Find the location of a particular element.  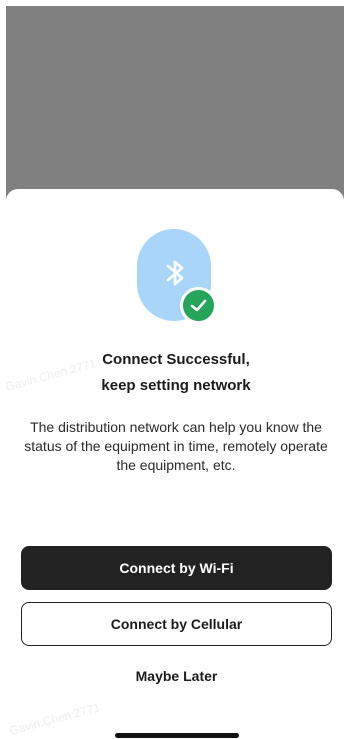

connect-wifi-button: Connect by Wi-Fi is located at coordinates (176, 568).